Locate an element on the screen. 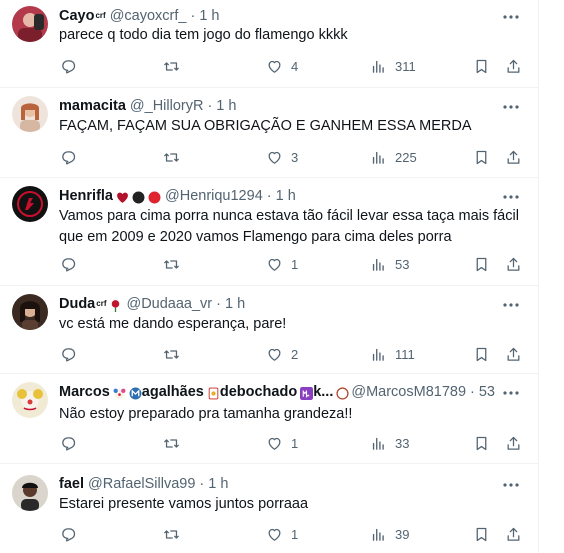 Image resolution: width=564 pixels, height=553 pixels. views-button: 33 is located at coordinates (389, 443).